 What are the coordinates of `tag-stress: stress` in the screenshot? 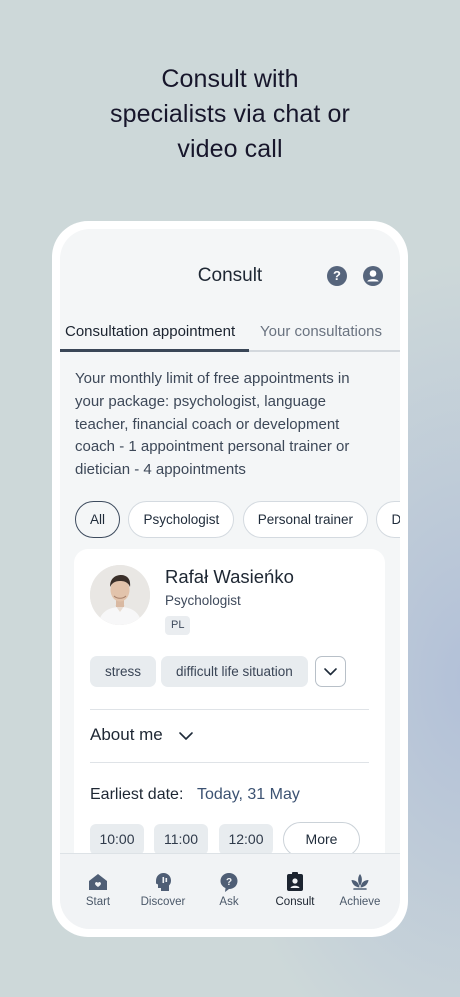 It's located at (123, 671).